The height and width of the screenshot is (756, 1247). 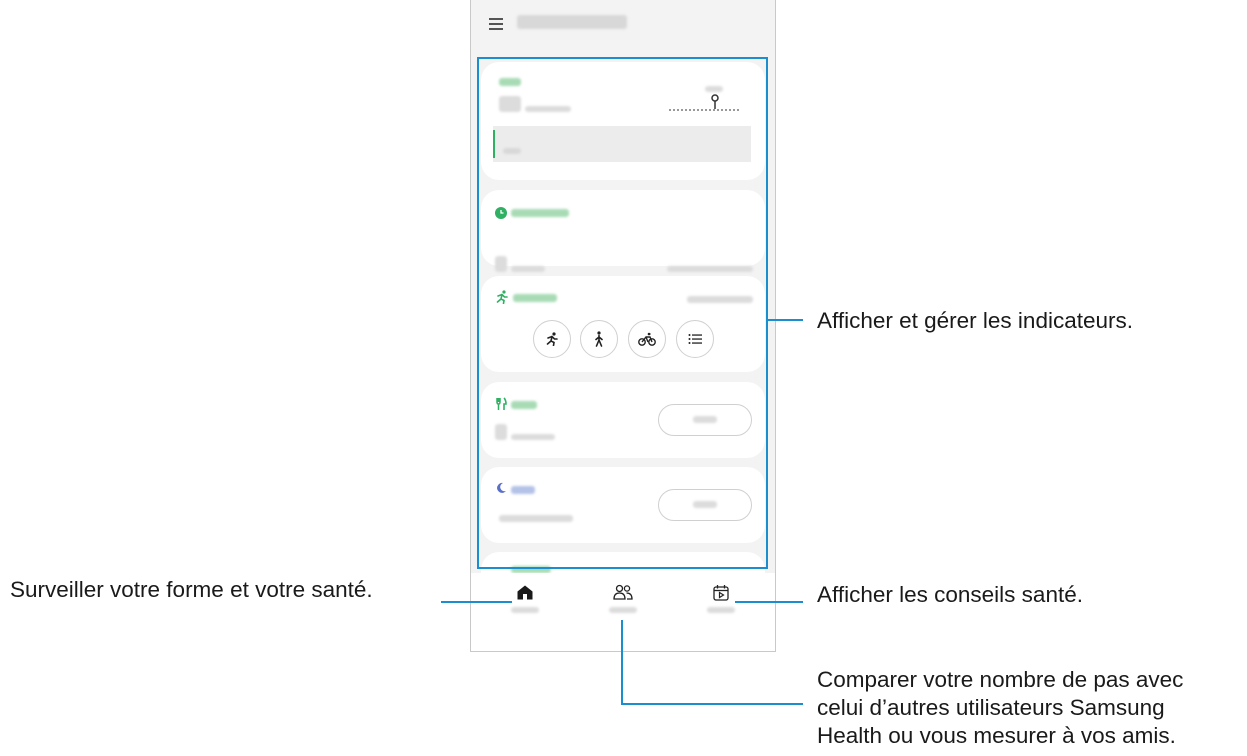 I want to click on app-bar, so click(x=623, y=27).